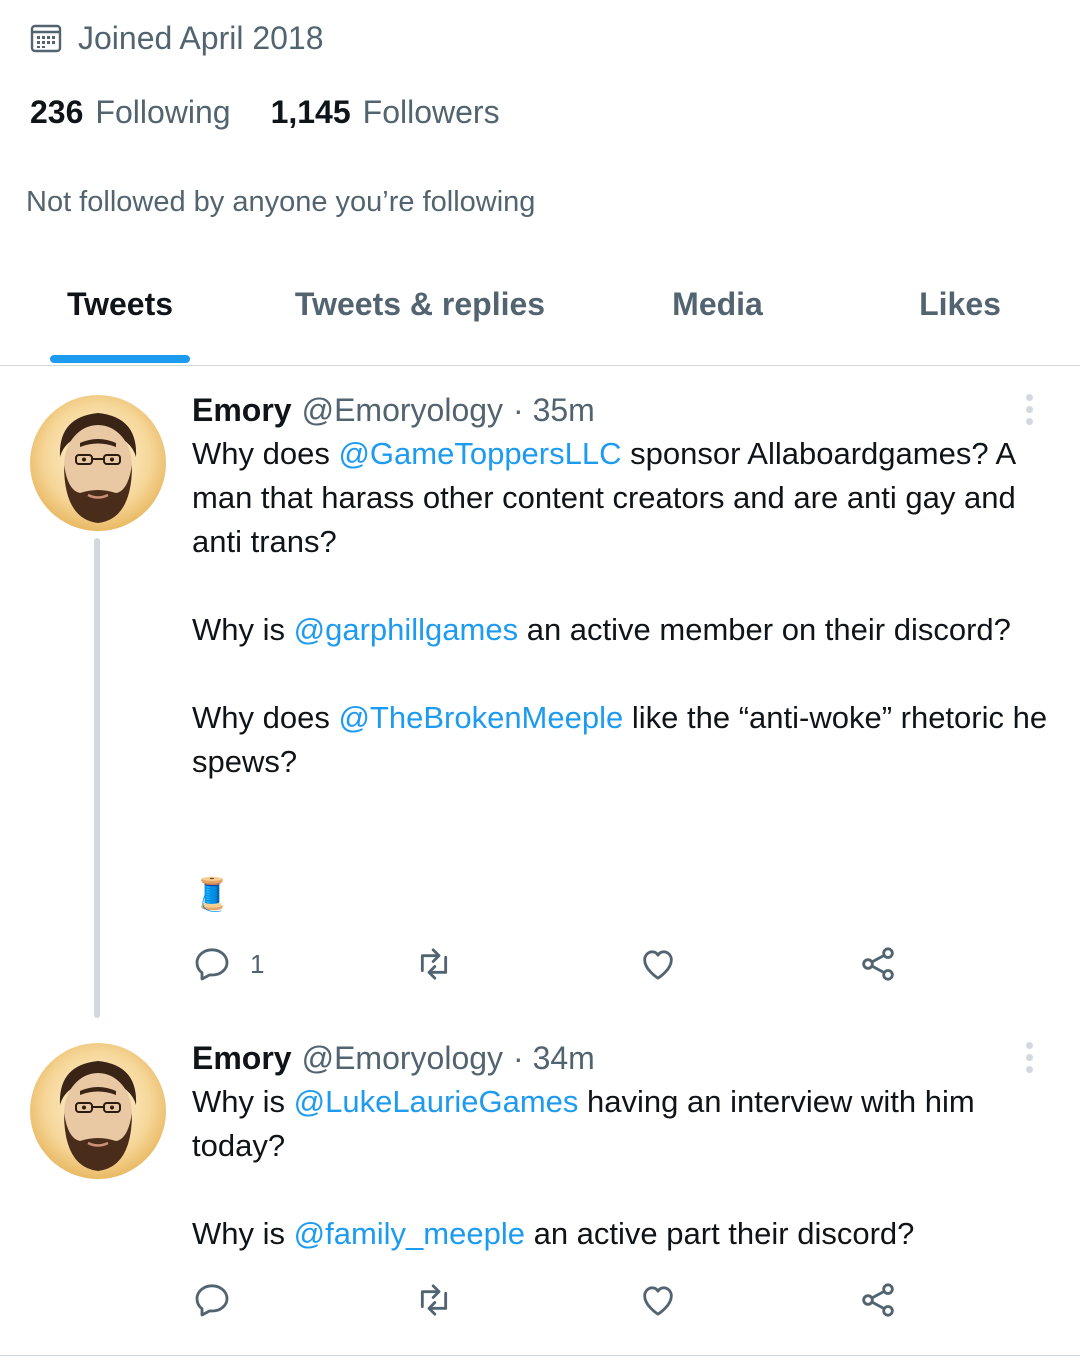 The height and width of the screenshot is (1361, 1080). I want to click on mention-link: @garphillgames, so click(406, 629).